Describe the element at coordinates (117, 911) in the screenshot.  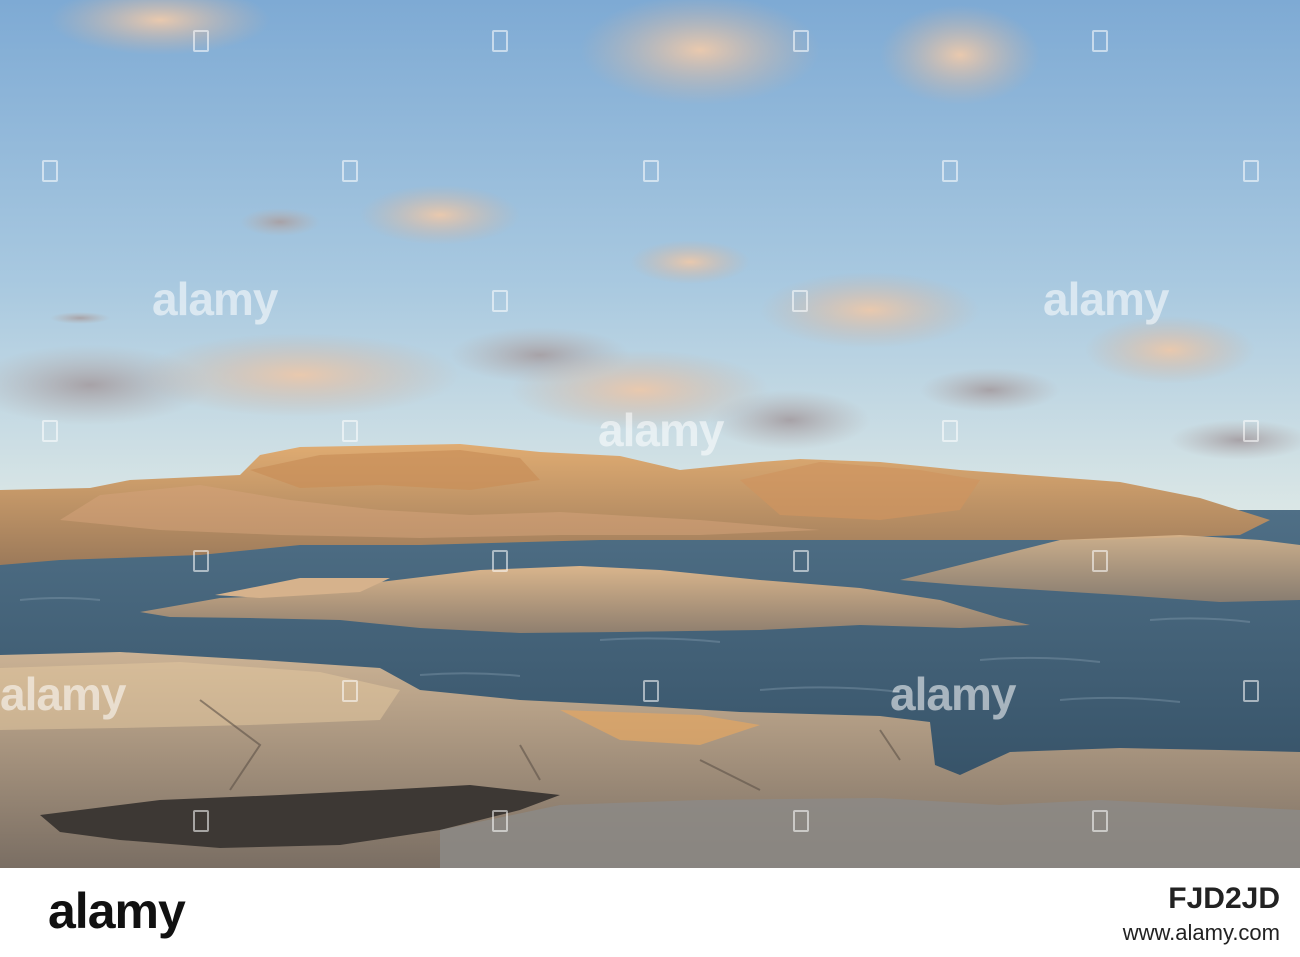
I see `footer-logo: alamy` at that location.